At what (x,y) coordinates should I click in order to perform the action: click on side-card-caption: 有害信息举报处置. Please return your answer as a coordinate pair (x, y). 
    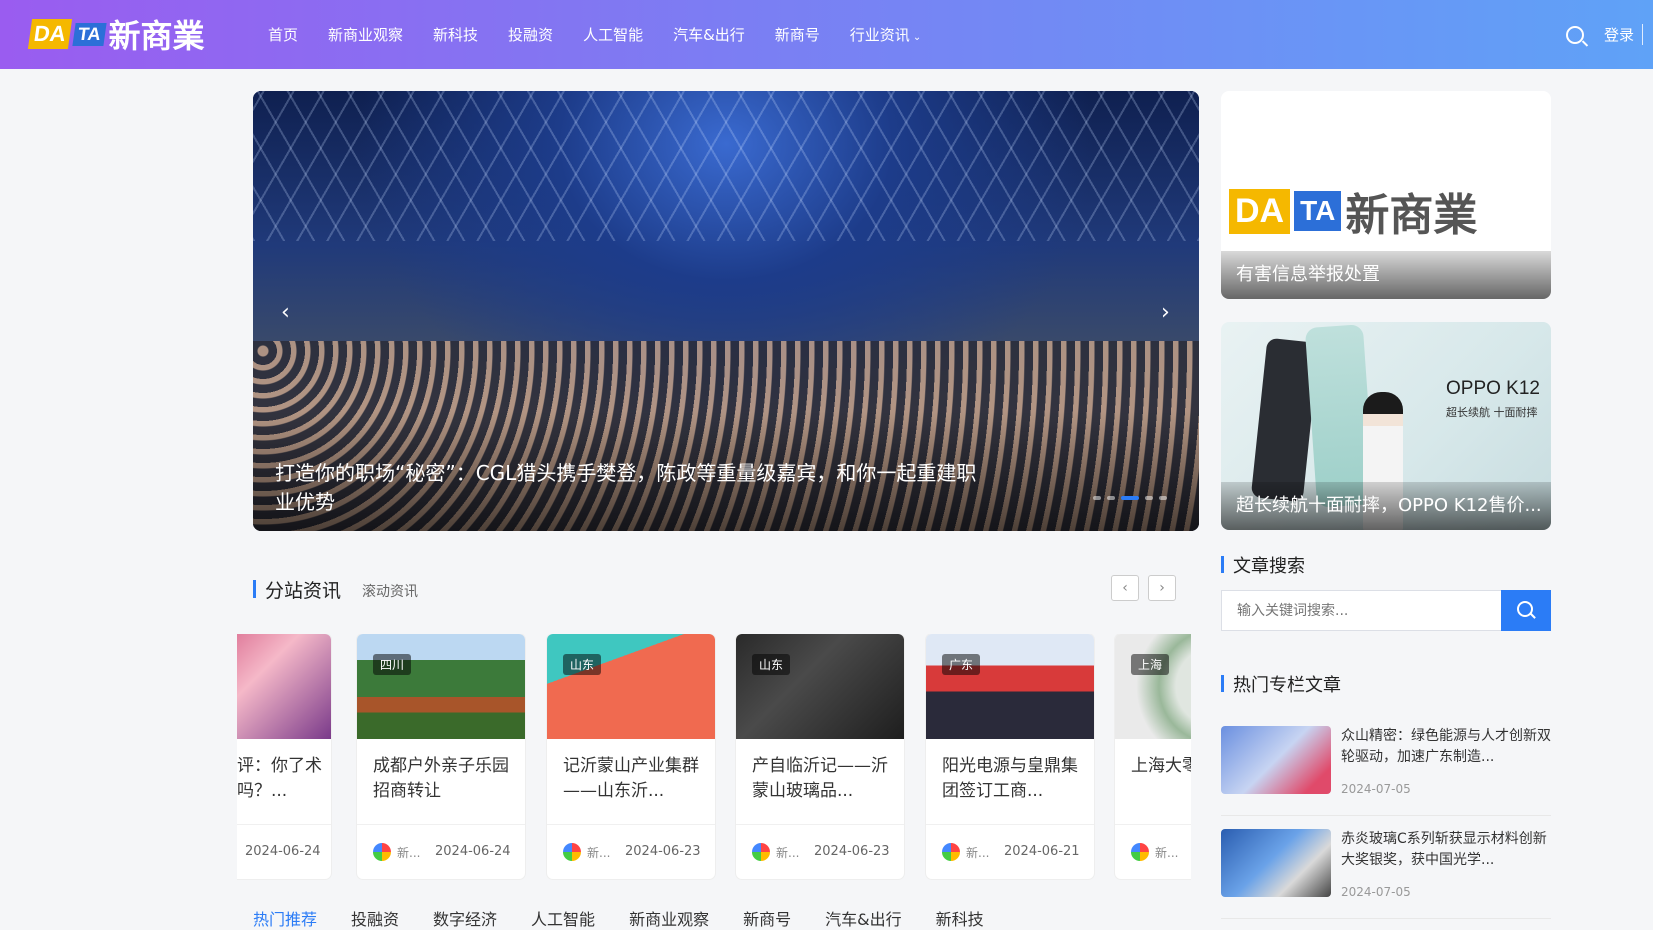
    Looking at the image, I should click on (1386, 275).